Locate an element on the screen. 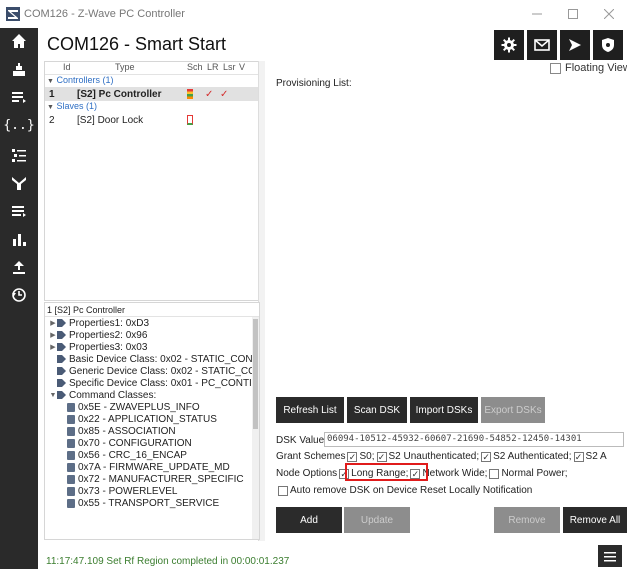 Image resolution: width=627 pixels, height=569 pixels. nav-antenna is located at coordinates (19, 183).